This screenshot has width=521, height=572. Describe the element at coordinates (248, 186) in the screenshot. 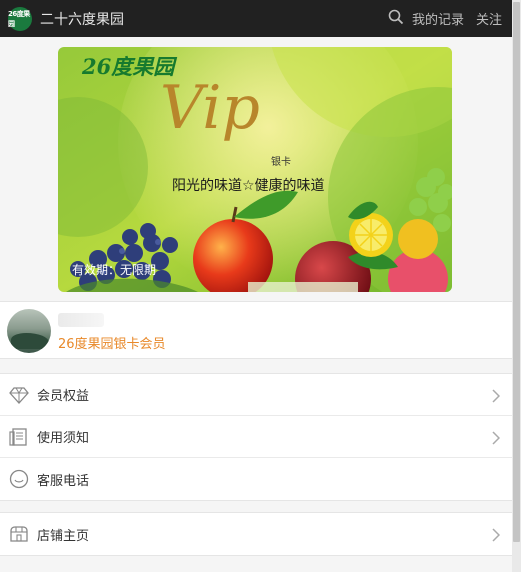

I see `card-slogan: 阳光的味道☆健康的味道` at that location.